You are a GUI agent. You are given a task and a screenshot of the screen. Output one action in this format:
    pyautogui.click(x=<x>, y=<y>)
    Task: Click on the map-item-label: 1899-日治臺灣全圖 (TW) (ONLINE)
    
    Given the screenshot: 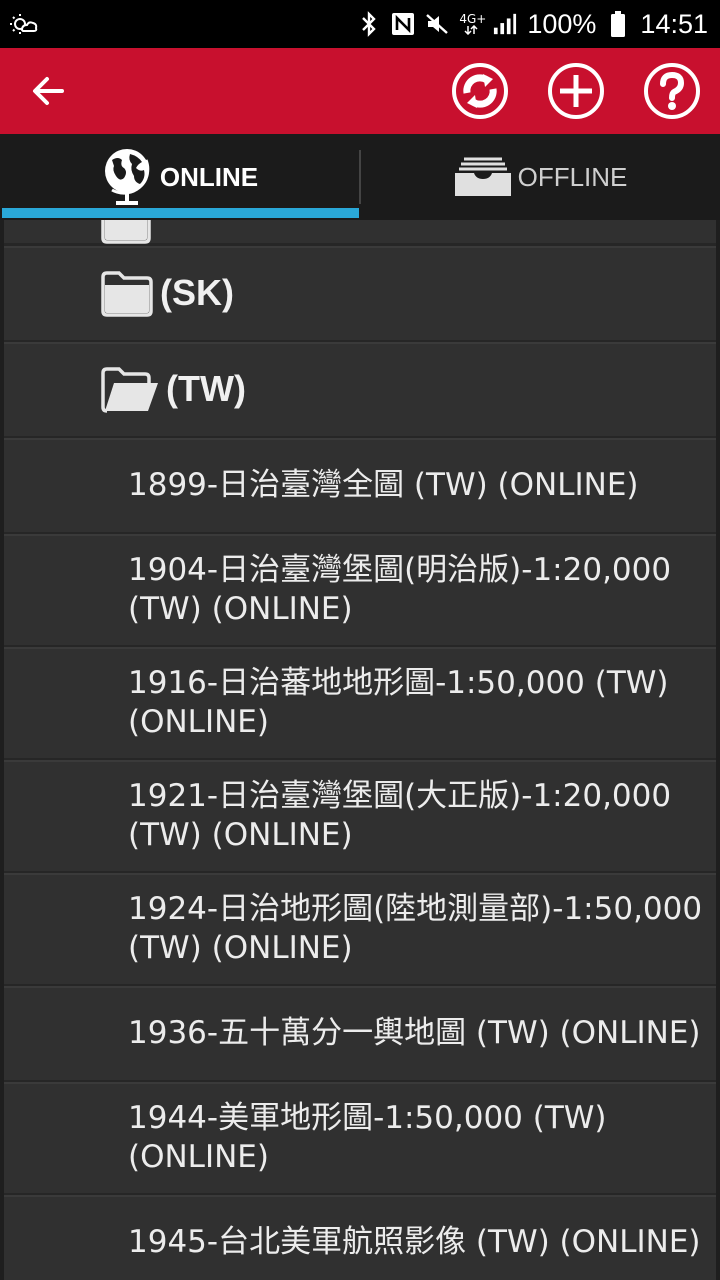 What is the action you would take?
    pyautogui.click(x=383, y=484)
    